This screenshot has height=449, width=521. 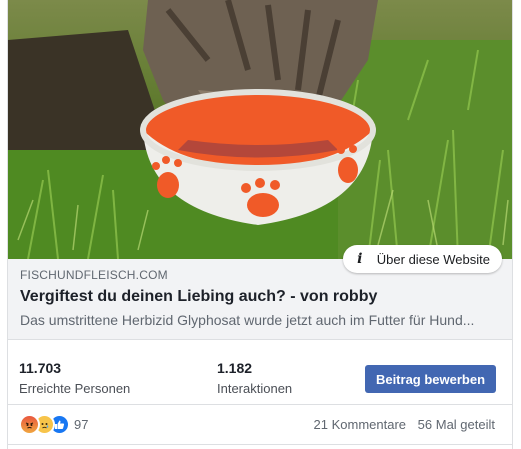 I want to click on about-website-label: Über diese Website, so click(x=433, y=259).